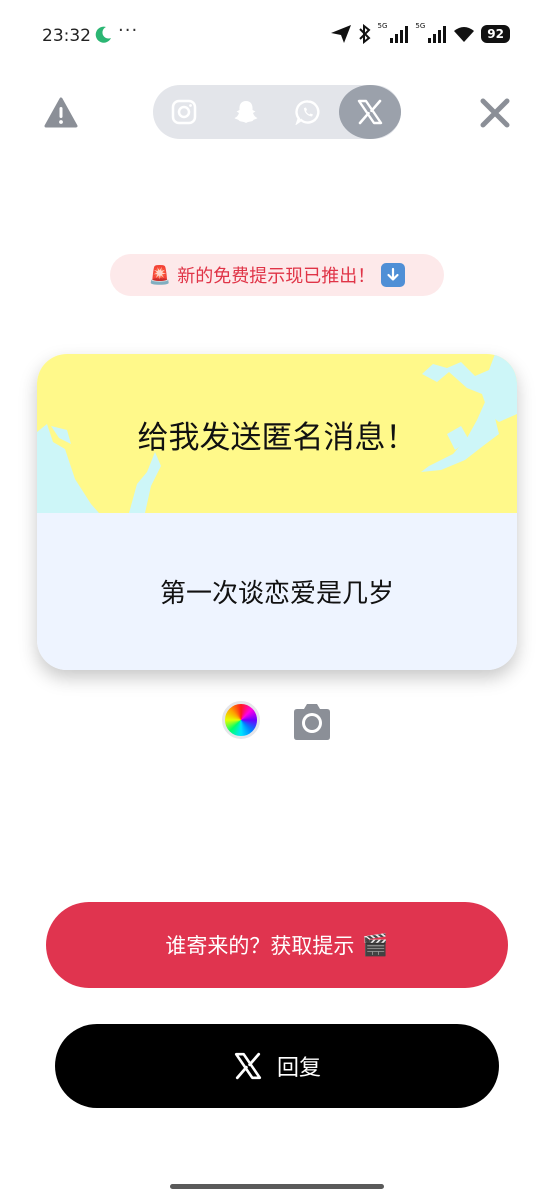 The height and width of the screenshot is (1200, 554). I want to click on signal-icon, so click(399, 34).